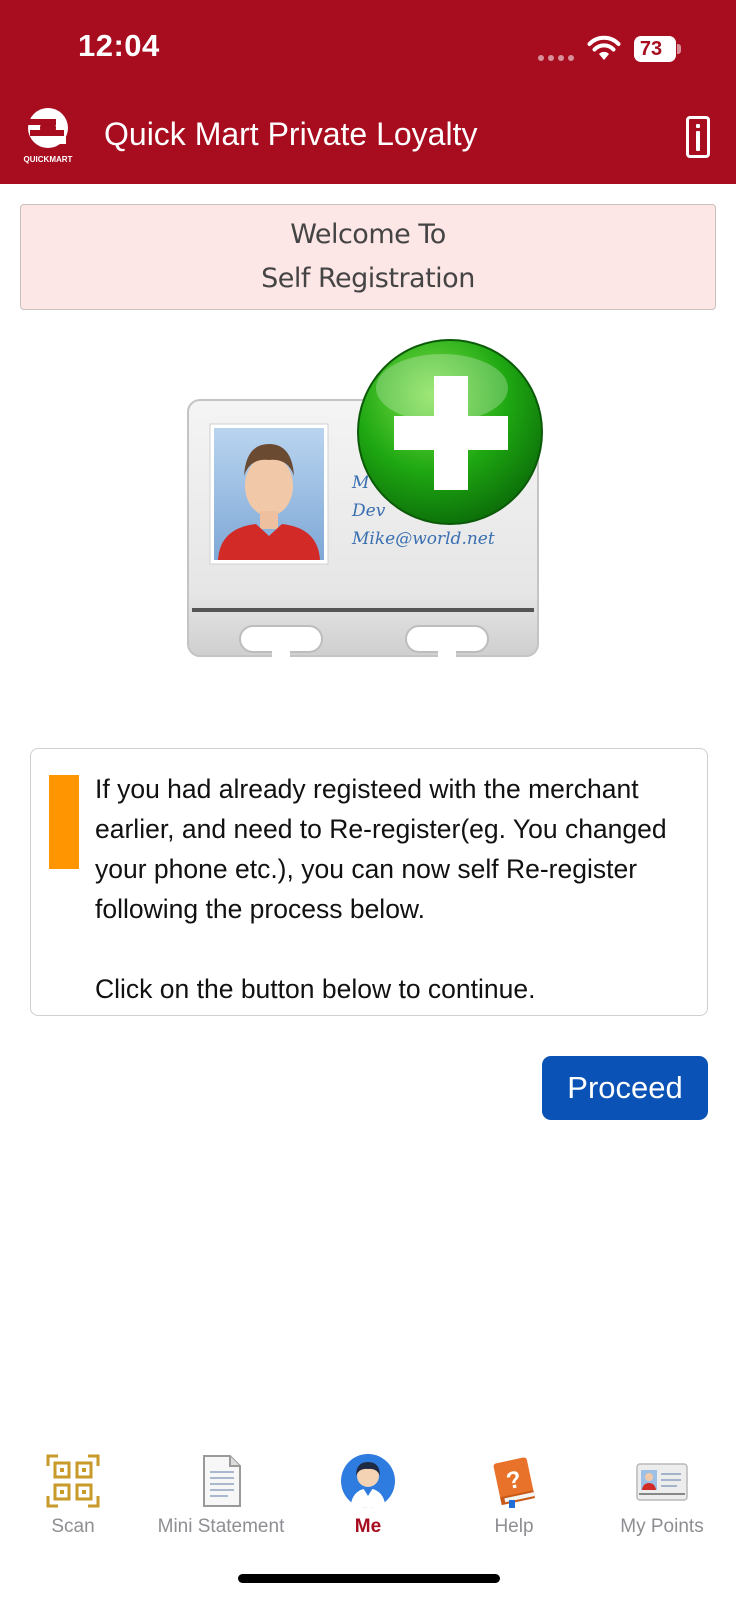 The width and height of the screenshot is (736, 1600). I want to click on info-paragraph-2: Click on the button below to continue., so click(315, 989).